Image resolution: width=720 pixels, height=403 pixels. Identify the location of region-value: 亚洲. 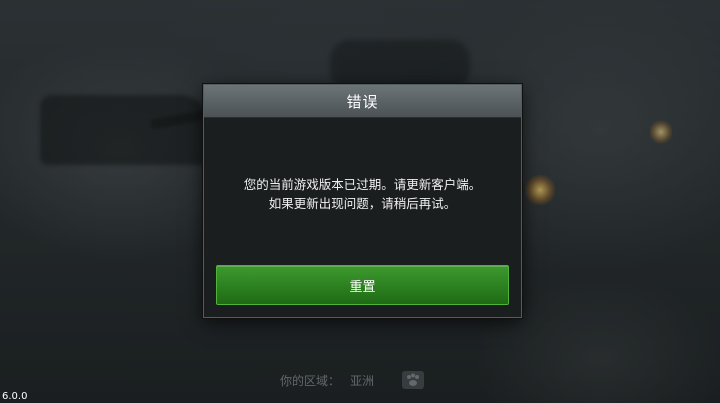
(362, 380).